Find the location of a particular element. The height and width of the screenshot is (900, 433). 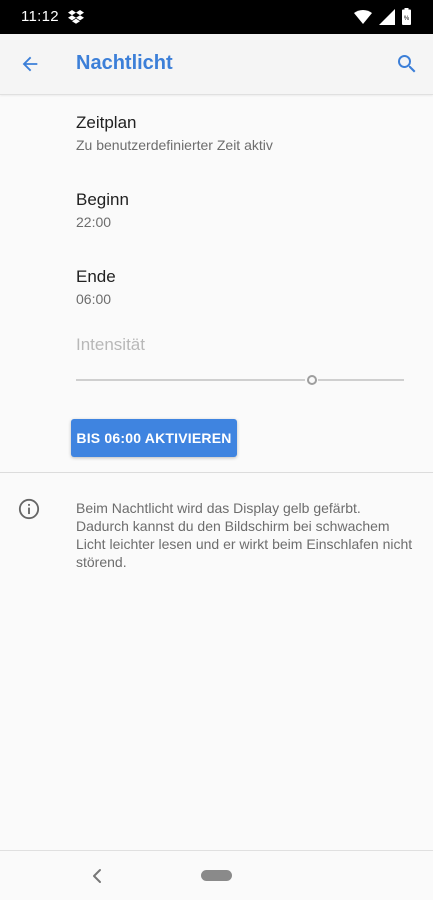

search-button is located at coordinates (407, 64).